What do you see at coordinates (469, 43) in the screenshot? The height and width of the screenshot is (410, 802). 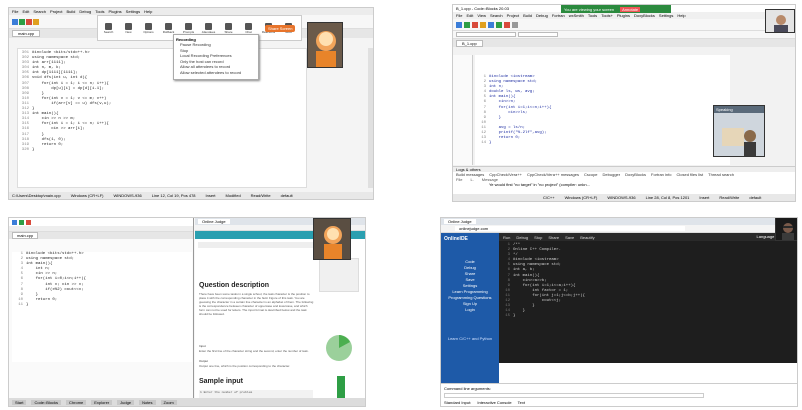 I see `tab-b1-cpp: B_1.cpp` at bounding box center [469, 43].